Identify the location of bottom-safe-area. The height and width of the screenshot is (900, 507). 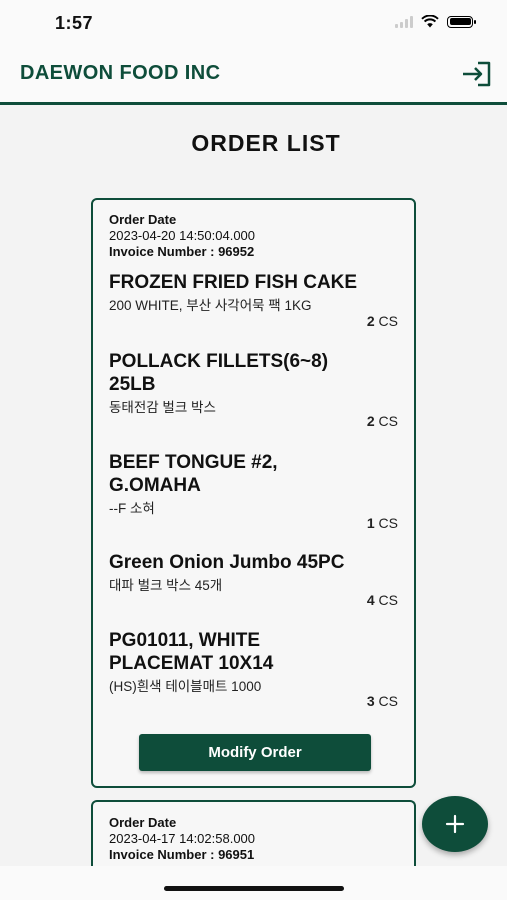
(253, 883).